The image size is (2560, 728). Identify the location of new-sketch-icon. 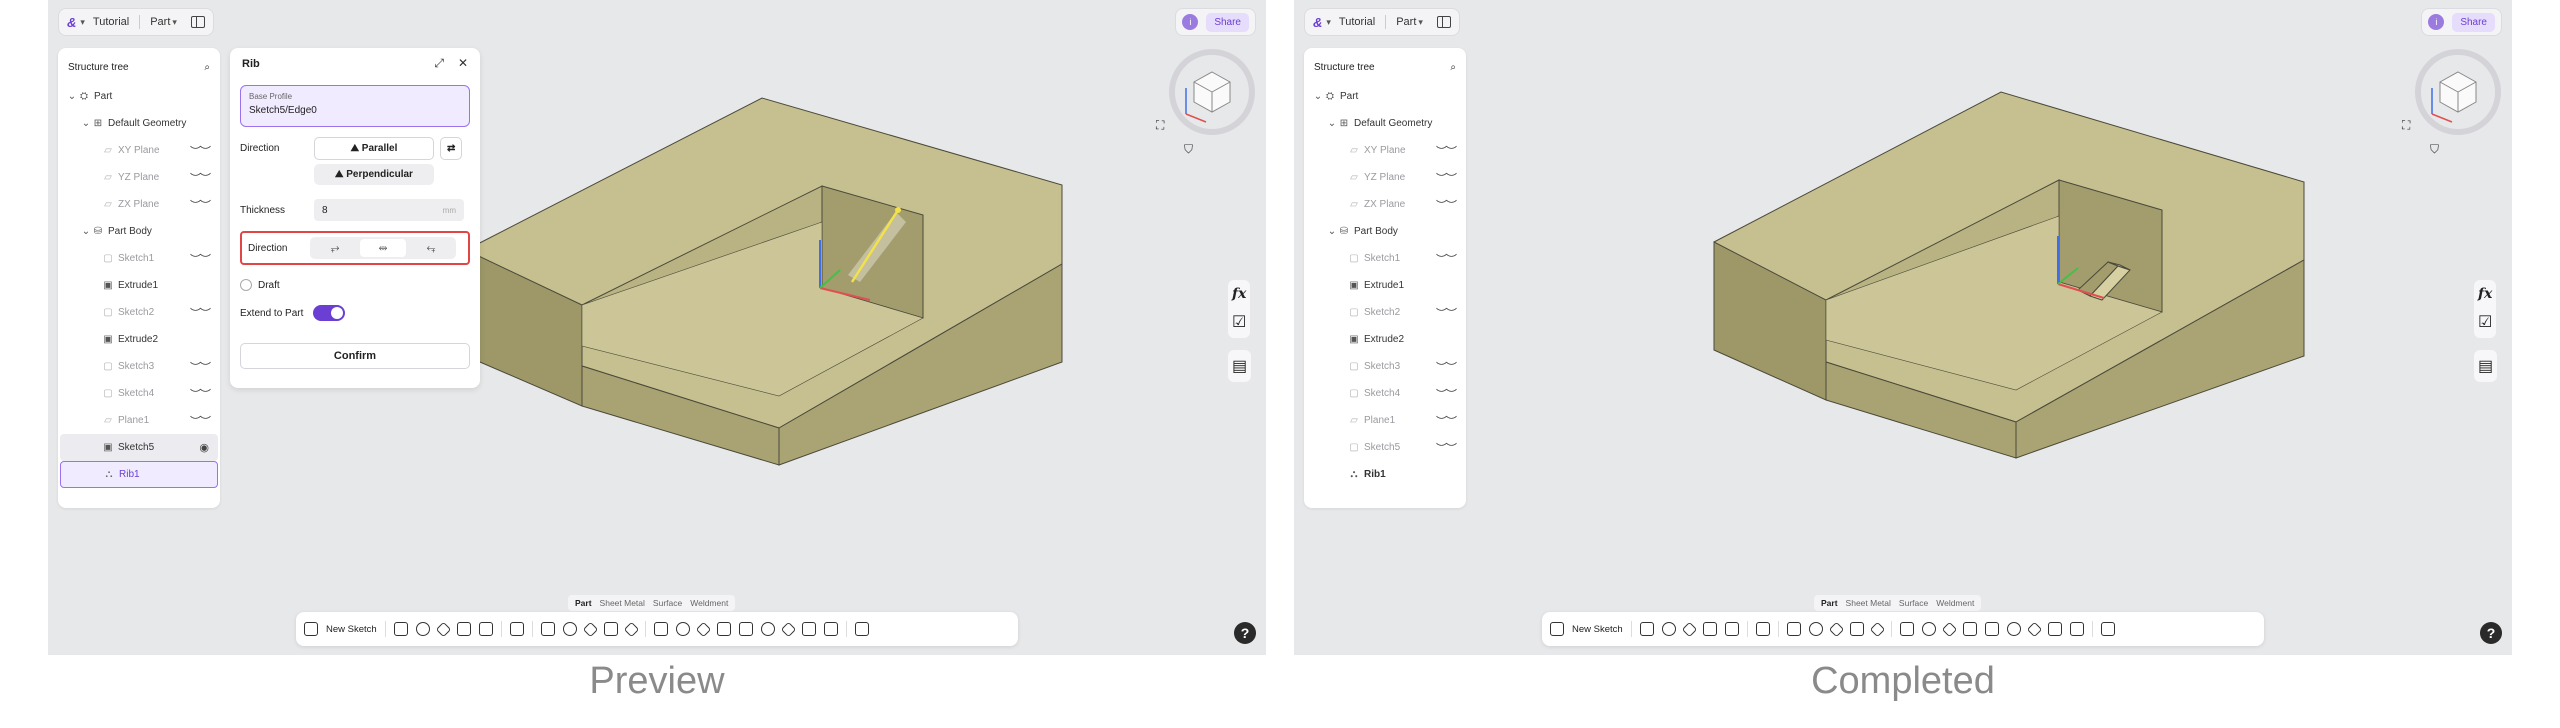
(1557, 629).